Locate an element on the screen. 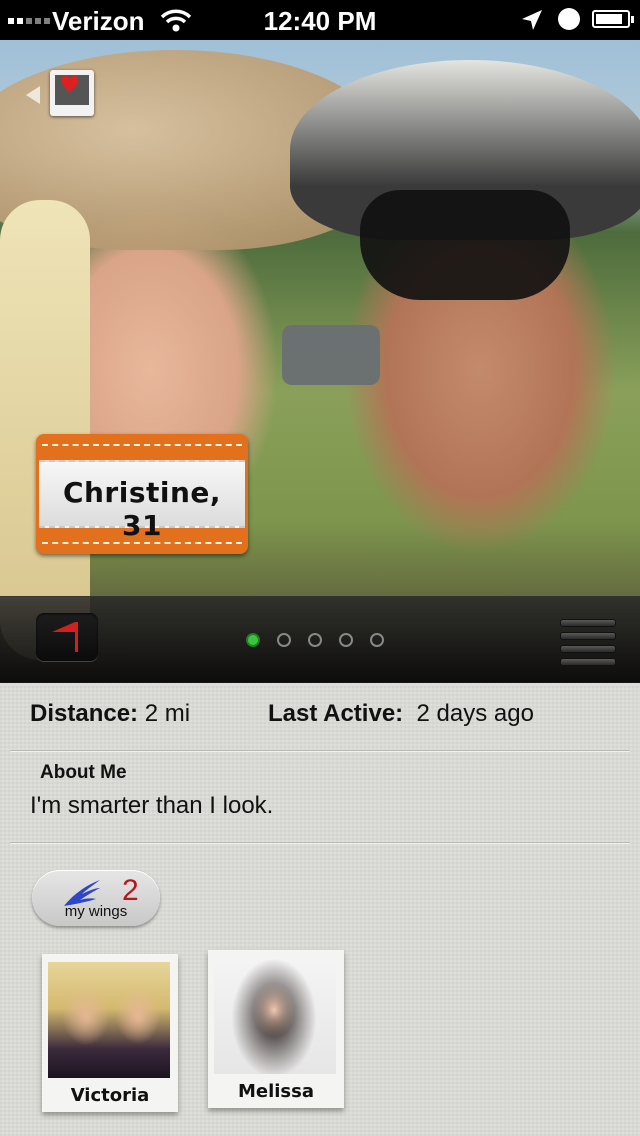 This screenshot has height=1136, width=640. distance-value: 2 mi is located at coordinates (167, 713).